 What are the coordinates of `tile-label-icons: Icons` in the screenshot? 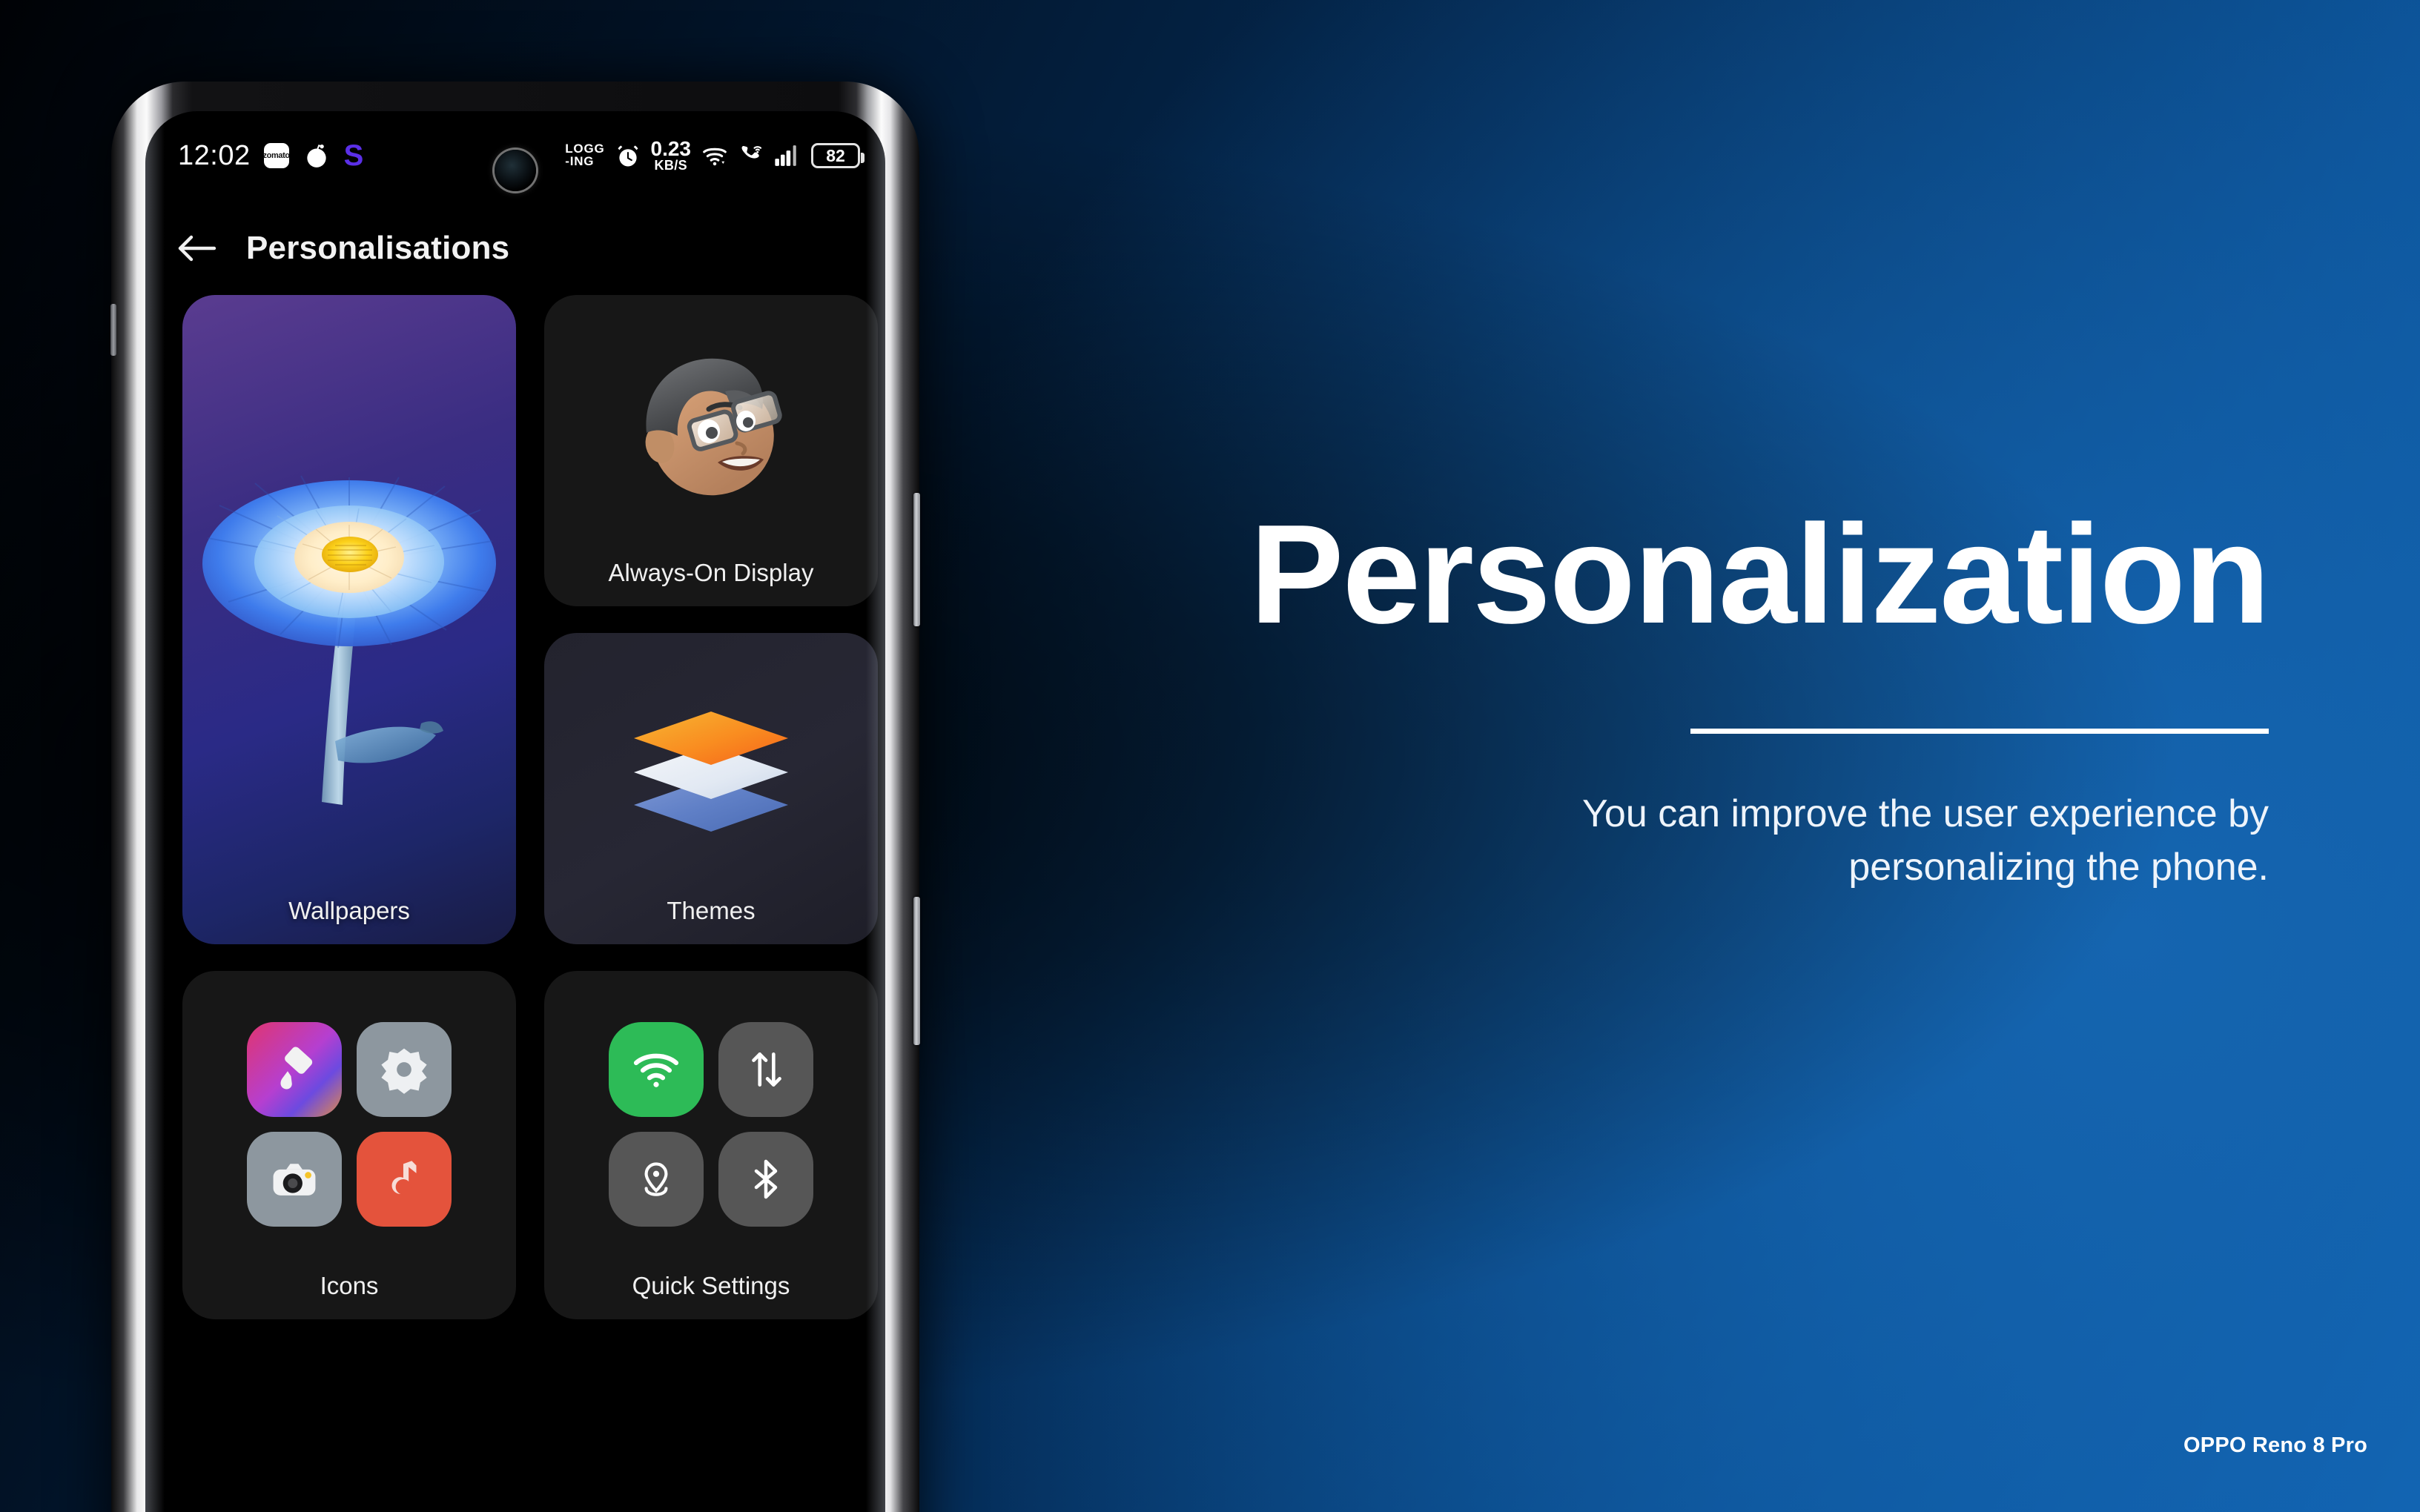 It's located at (349, 1285).